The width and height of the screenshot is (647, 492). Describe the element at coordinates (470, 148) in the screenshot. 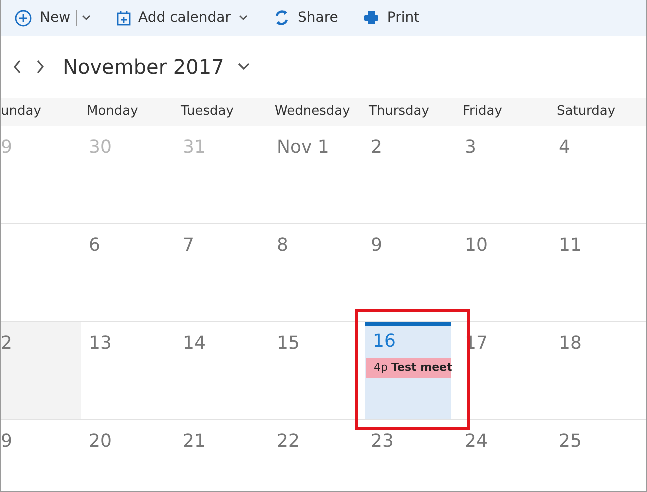

I see `day-number: 3` at that location.